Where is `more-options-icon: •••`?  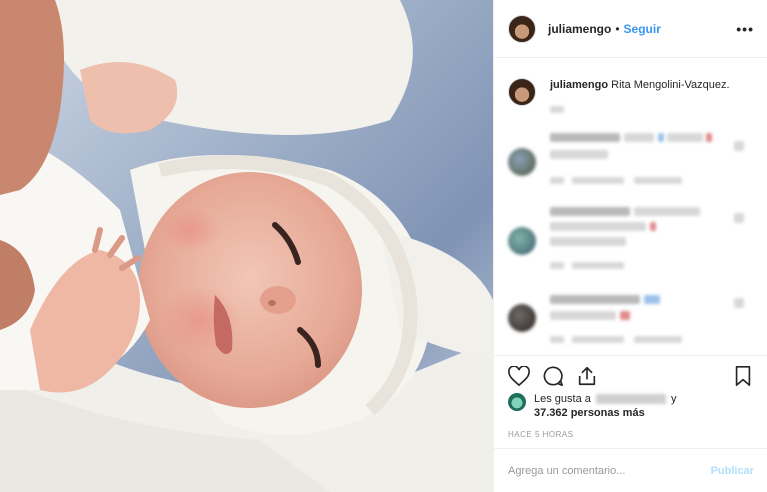 more-options-icon: ••• is located at coordinates (745, 29).